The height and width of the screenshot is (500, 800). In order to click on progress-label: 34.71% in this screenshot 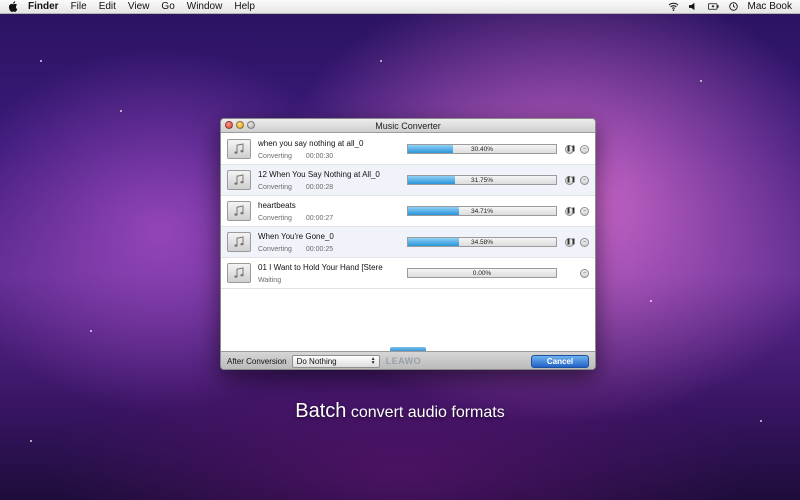, I will do `click(482, 211)`.